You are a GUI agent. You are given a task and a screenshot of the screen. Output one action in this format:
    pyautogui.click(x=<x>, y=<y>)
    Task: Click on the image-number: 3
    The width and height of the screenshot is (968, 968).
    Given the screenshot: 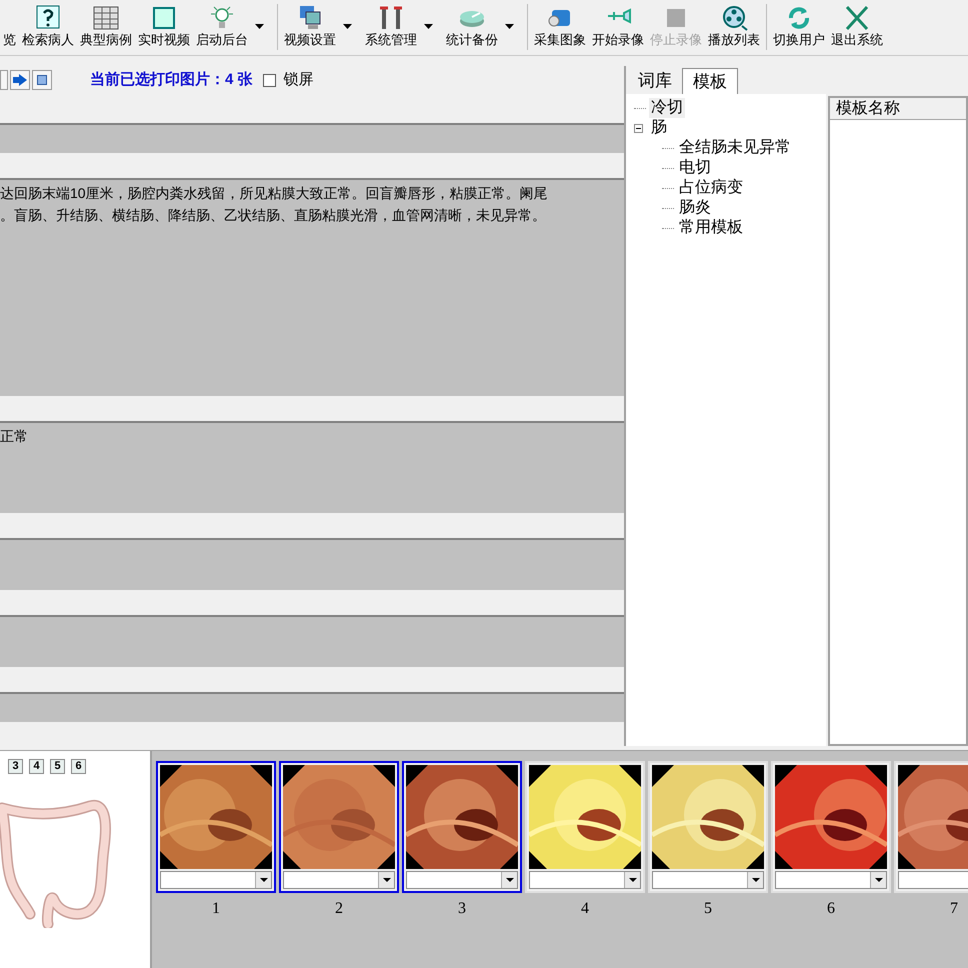 What is the action you would take?
    pyautogui.click(x=462, y=909)
    